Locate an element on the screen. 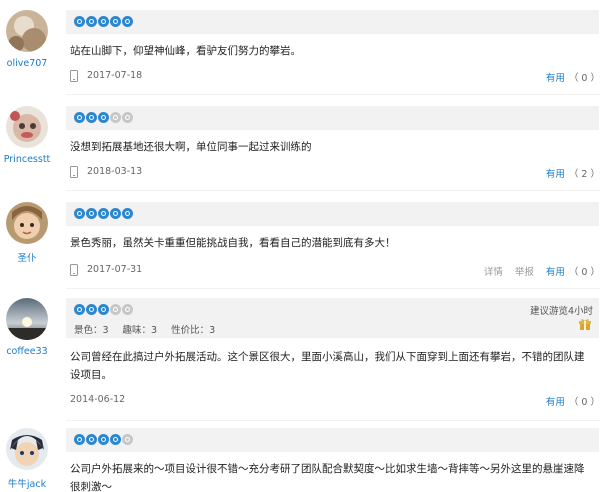  gift-icon is located at coordinates (585, 324).